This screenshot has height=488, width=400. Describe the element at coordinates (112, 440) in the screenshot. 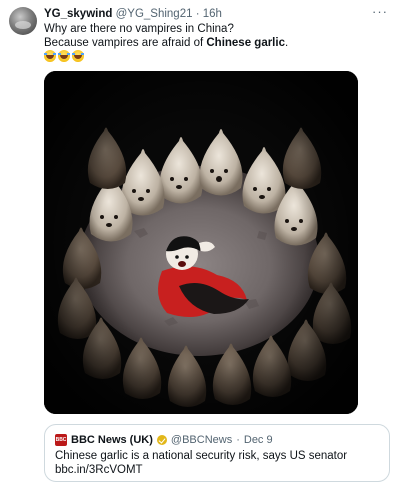

I see `quoted-display-name: BBC News (UK)` at that location.